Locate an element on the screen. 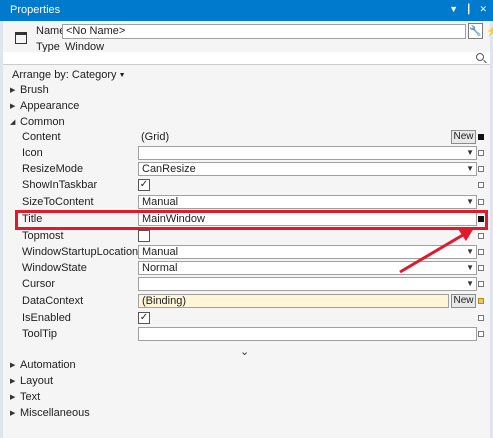 The image size is (493, 438). resizemode-value: CanResize is located at coordinates (169, 169).